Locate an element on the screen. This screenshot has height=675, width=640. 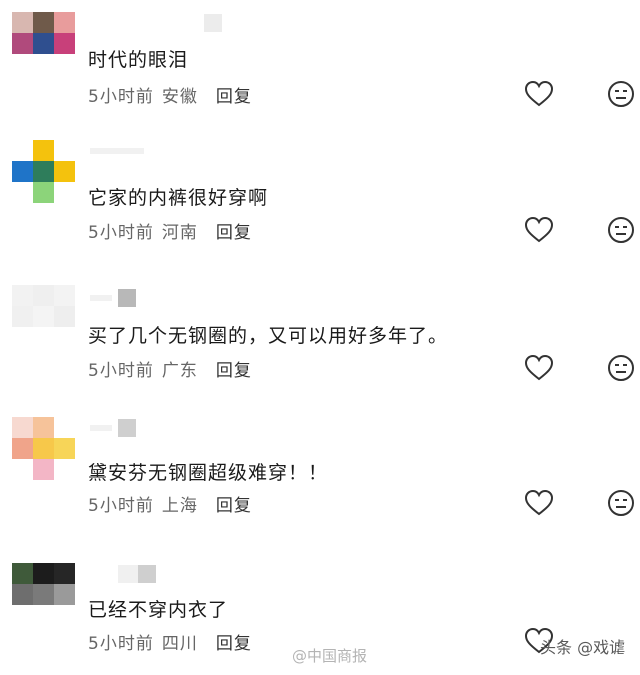
comment-text: 已经不穿内衣了 is located at coordinates (158, 610).